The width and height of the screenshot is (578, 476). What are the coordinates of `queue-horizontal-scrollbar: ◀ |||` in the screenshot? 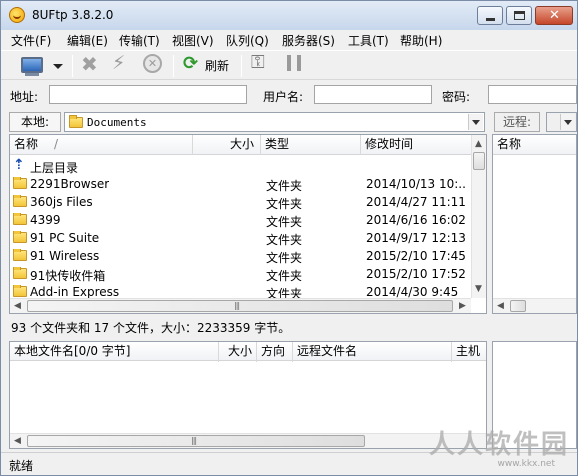 It's located at (248, 440).